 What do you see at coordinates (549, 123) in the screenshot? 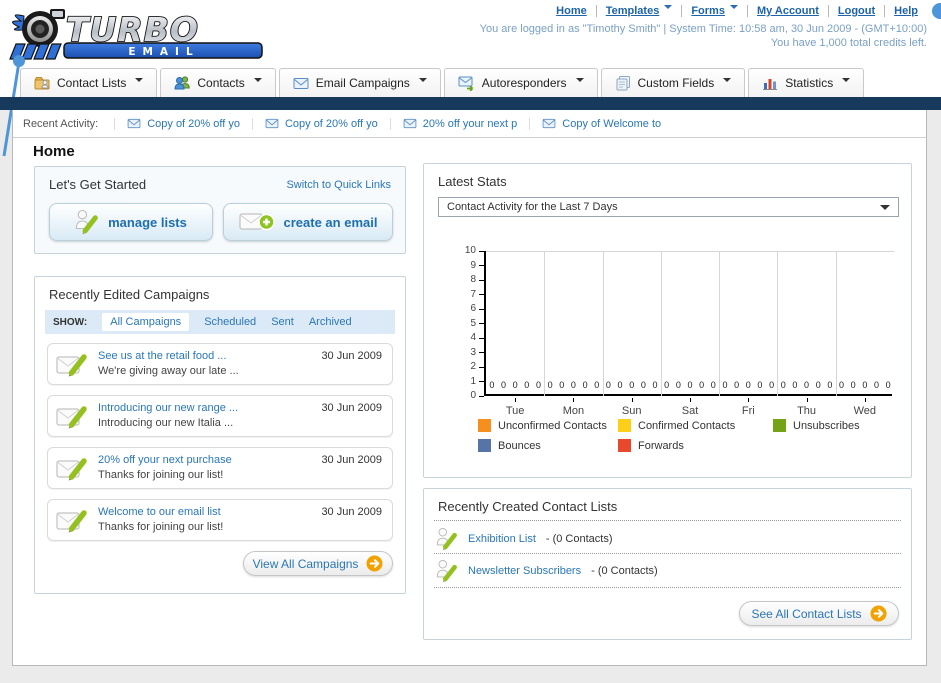
I see `envelope-icon` at bounding box center [549, 123].